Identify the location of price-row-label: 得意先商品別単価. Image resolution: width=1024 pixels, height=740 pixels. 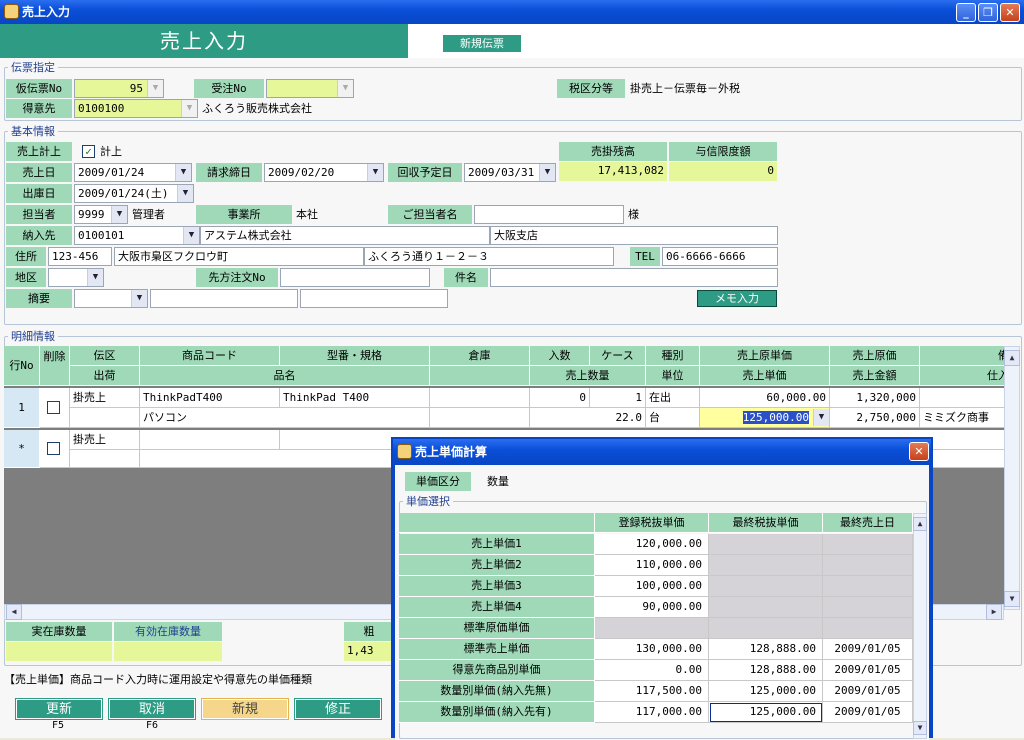
(497, 670).